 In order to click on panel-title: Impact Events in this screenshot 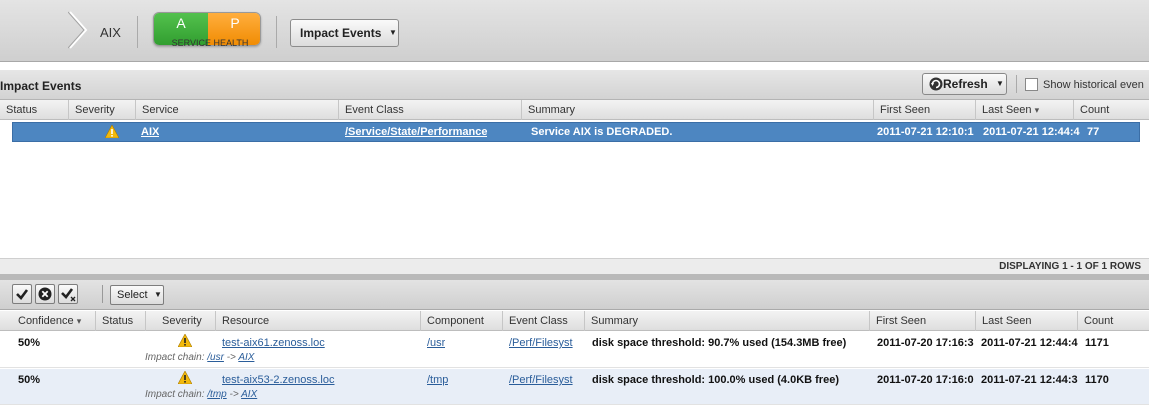, I will do `click(41, 86)`.